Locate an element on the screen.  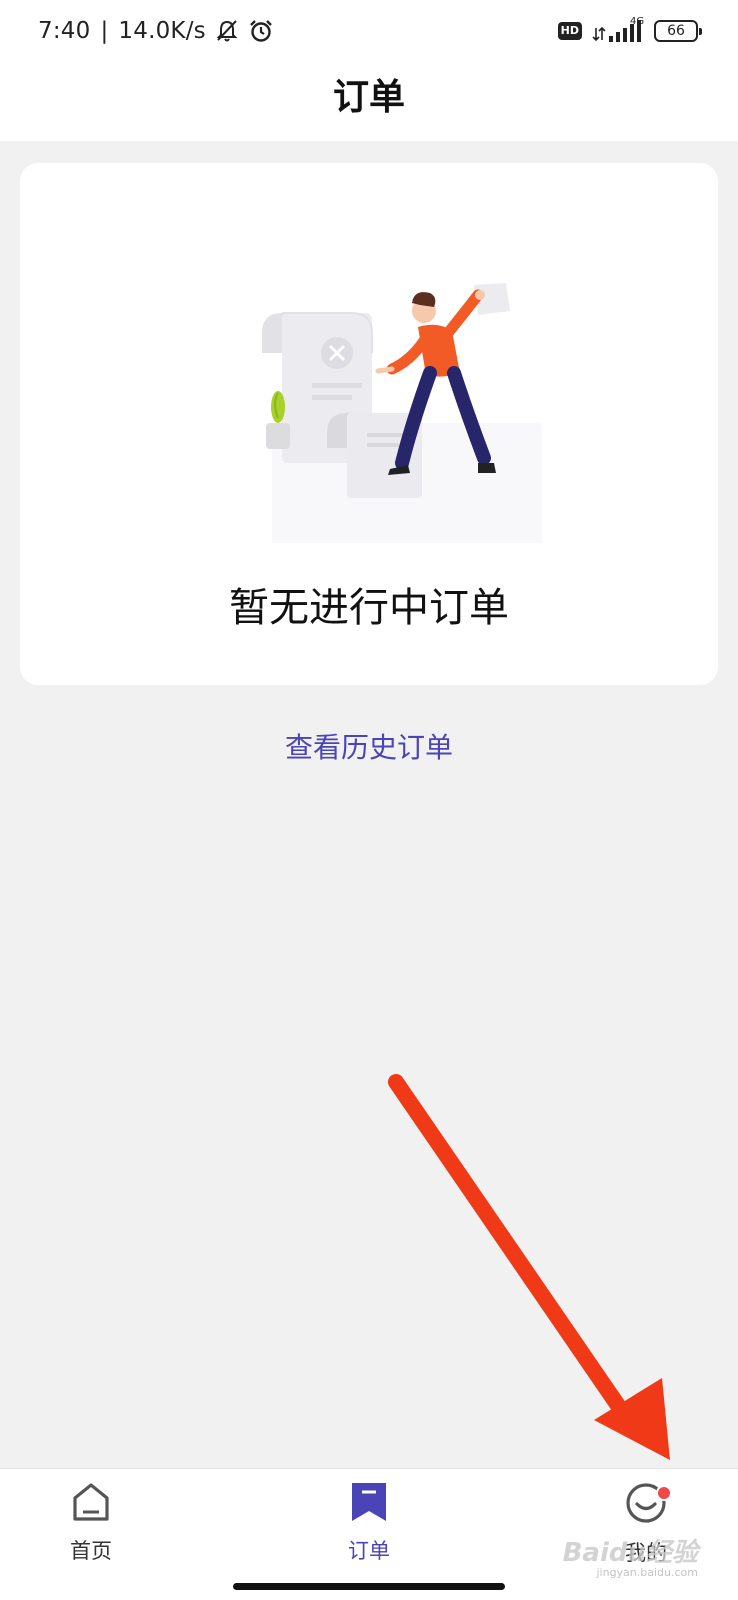
home-icon is located at coordinates (91, 1504).